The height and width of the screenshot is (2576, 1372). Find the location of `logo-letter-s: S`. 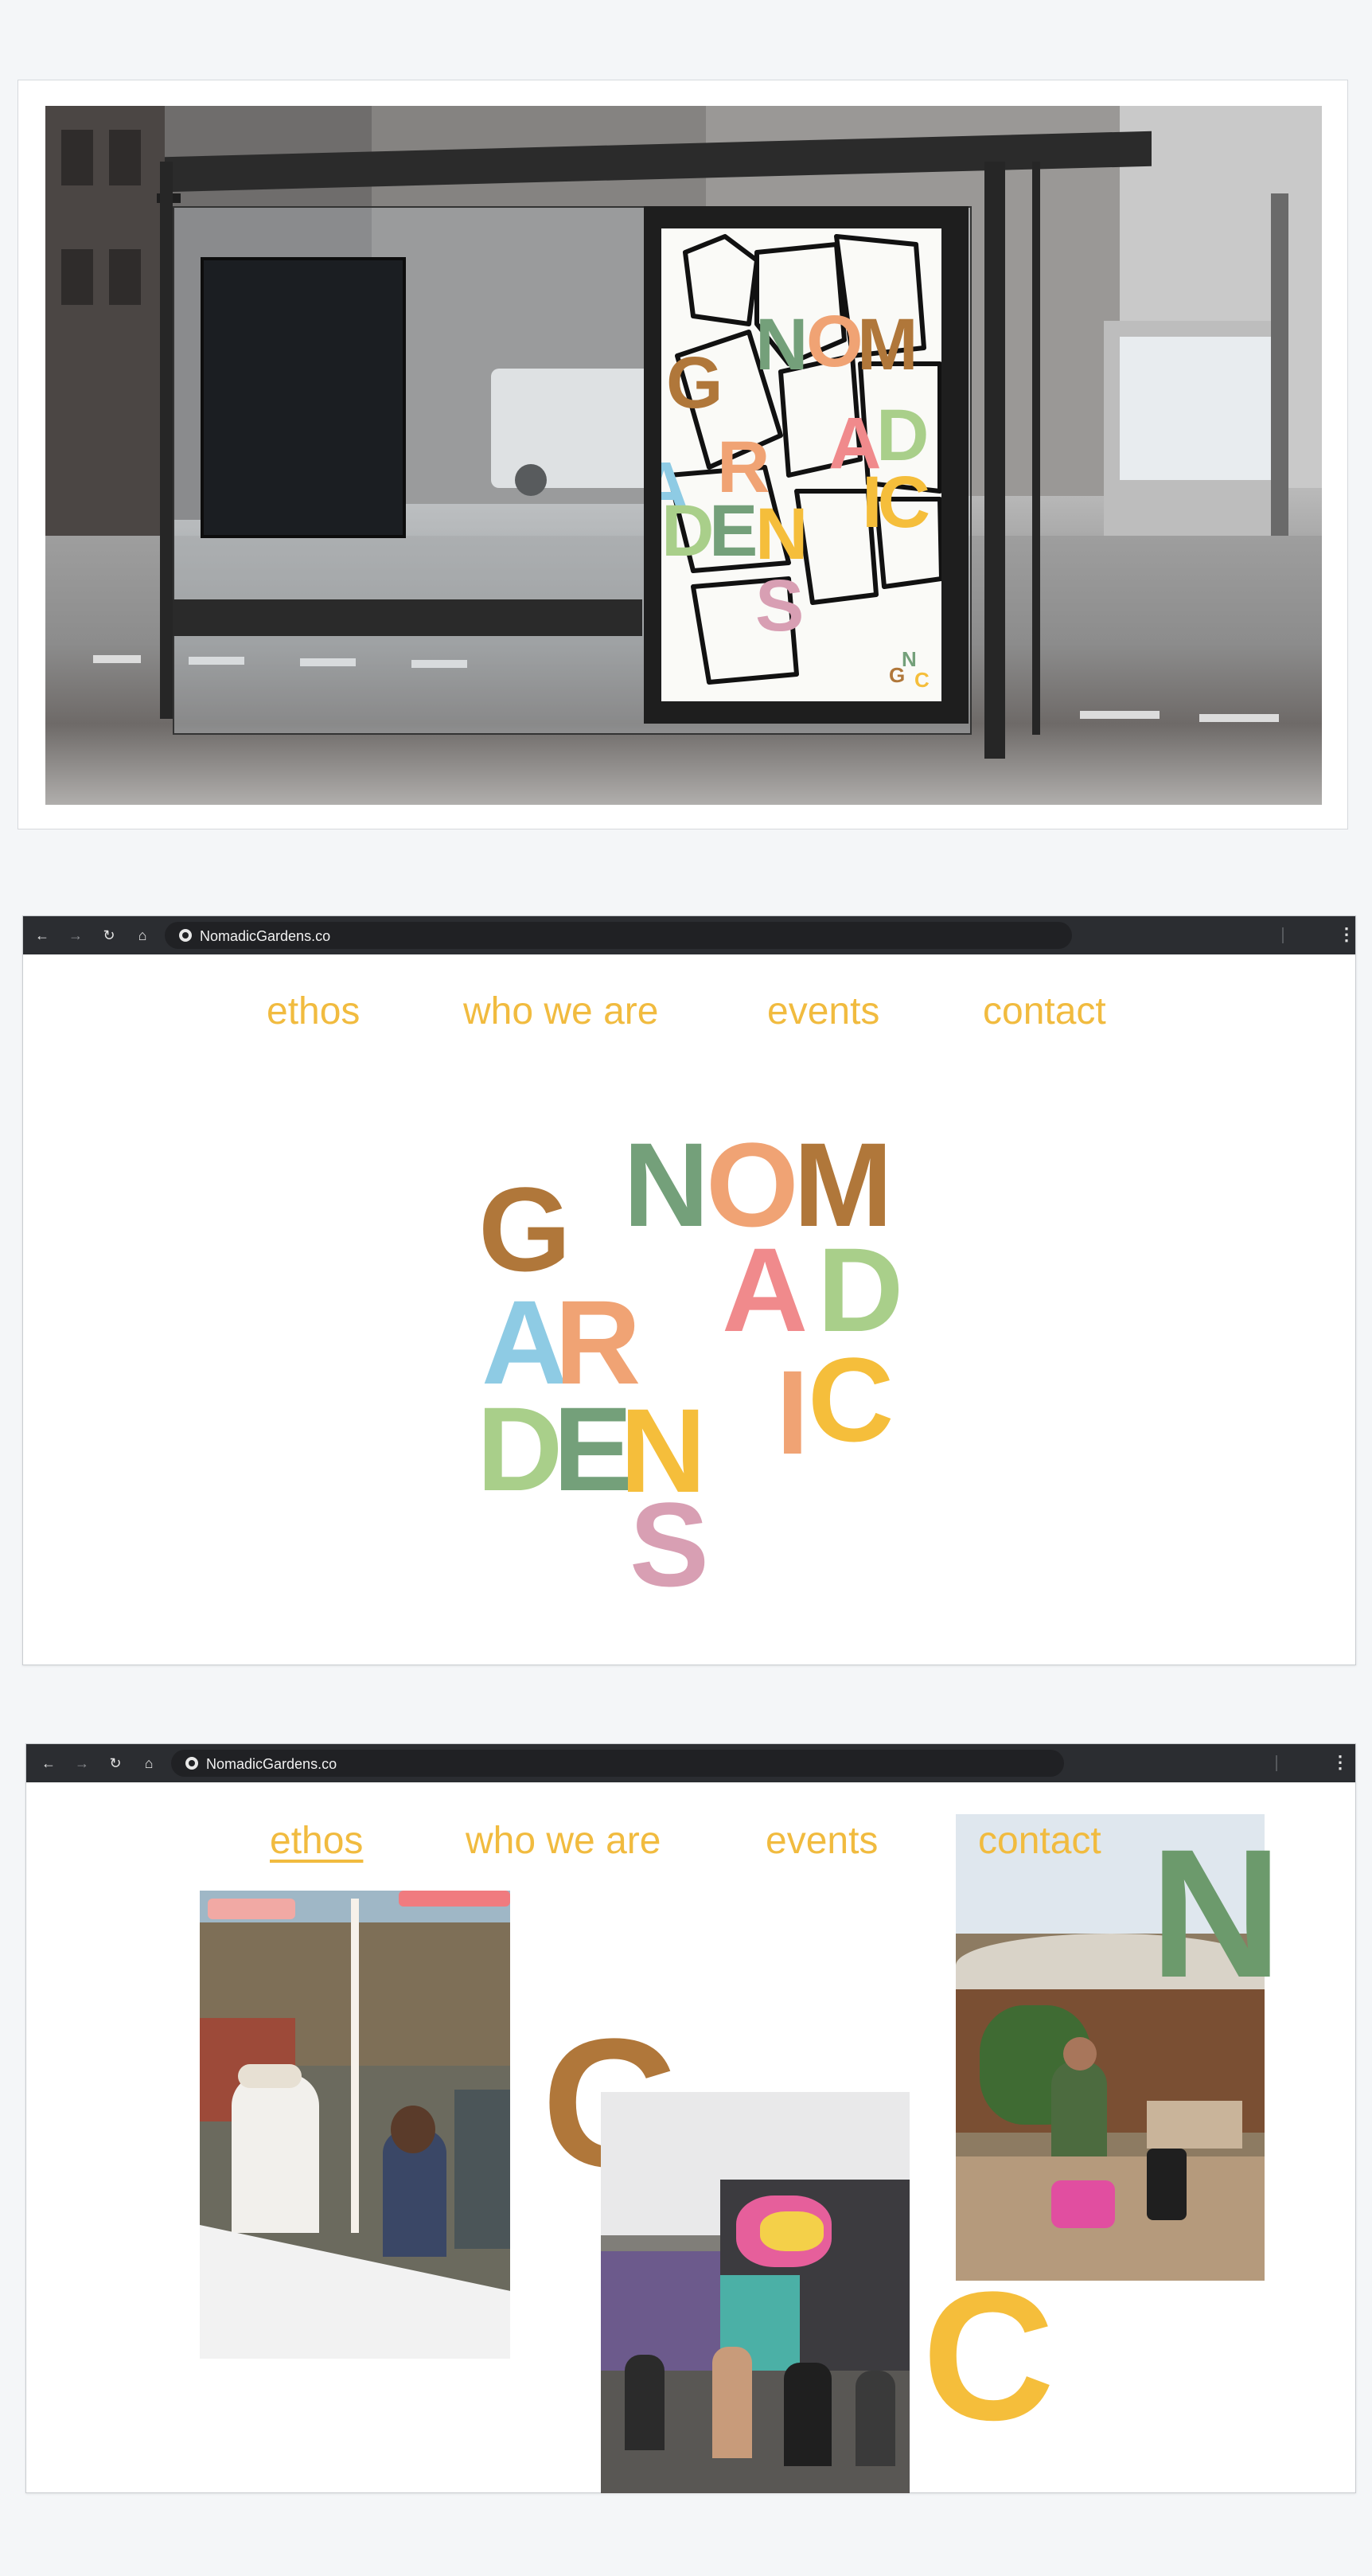

logo-letter-s: S is located at coordinates (669, 1544).